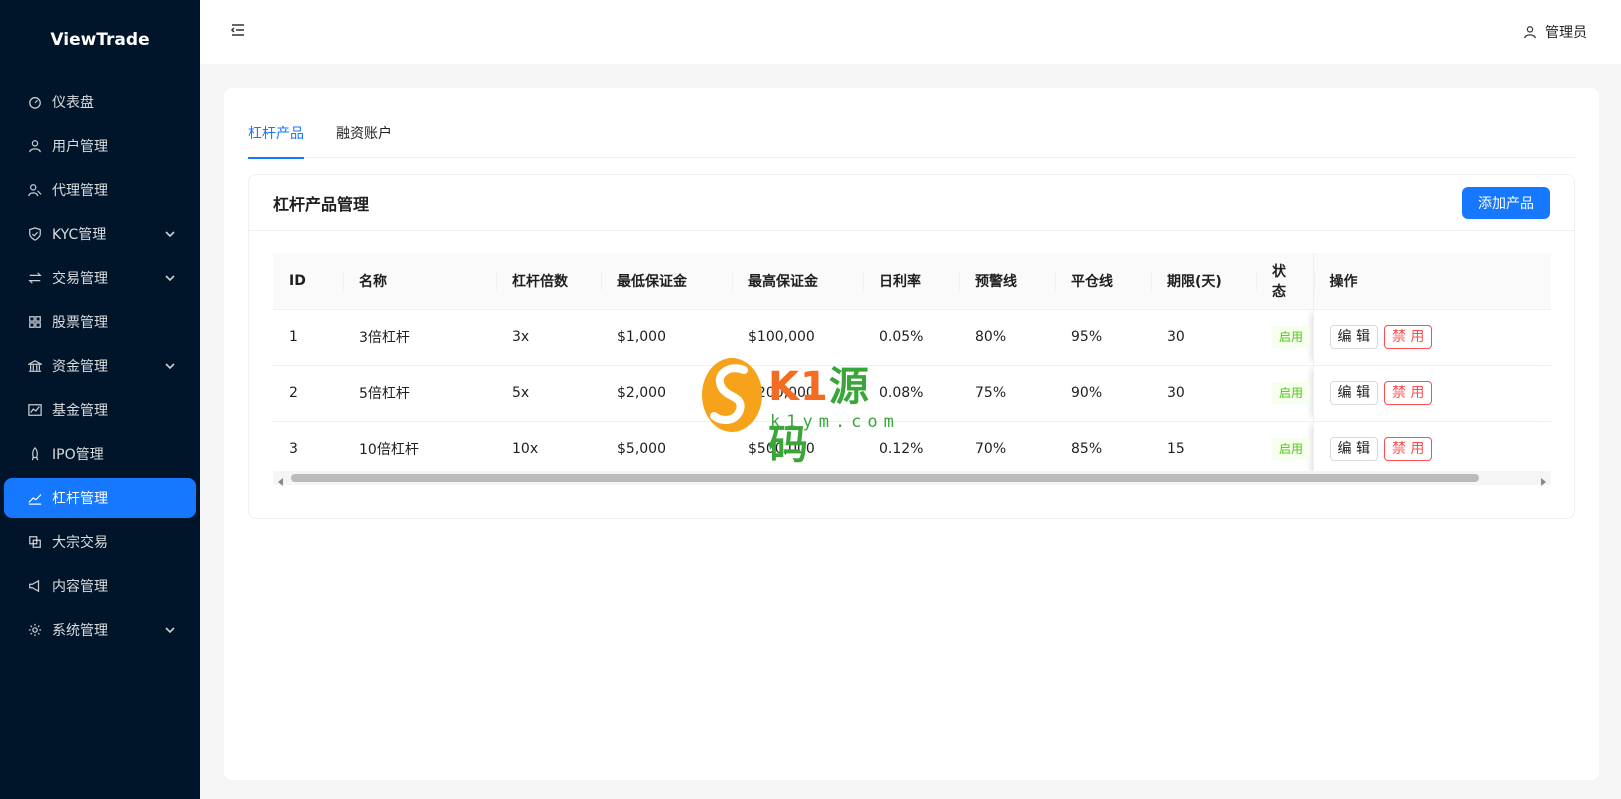  What do you see at coordinates (79, 235) in the screenshot?
I see `sidebar-item-label: KYC管理` at bounding box center [79, 235].